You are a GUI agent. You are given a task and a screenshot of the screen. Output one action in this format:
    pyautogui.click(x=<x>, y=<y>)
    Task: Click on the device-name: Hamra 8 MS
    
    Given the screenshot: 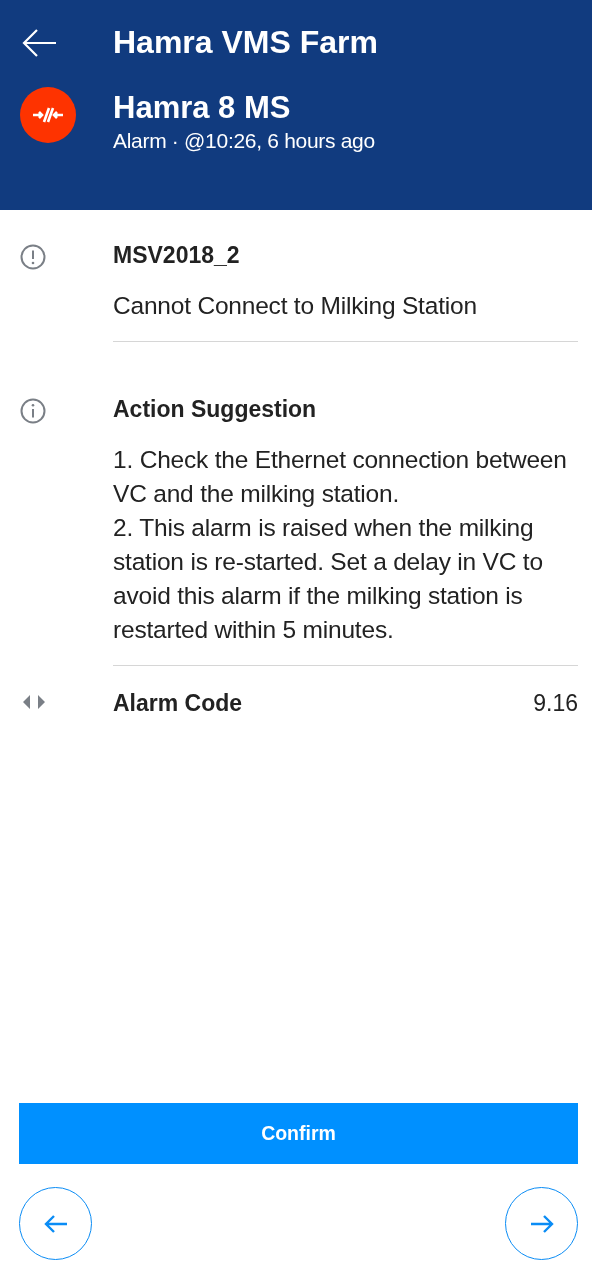 What is the action you would take?
    pyautogui.click(x=202, y=108)
    